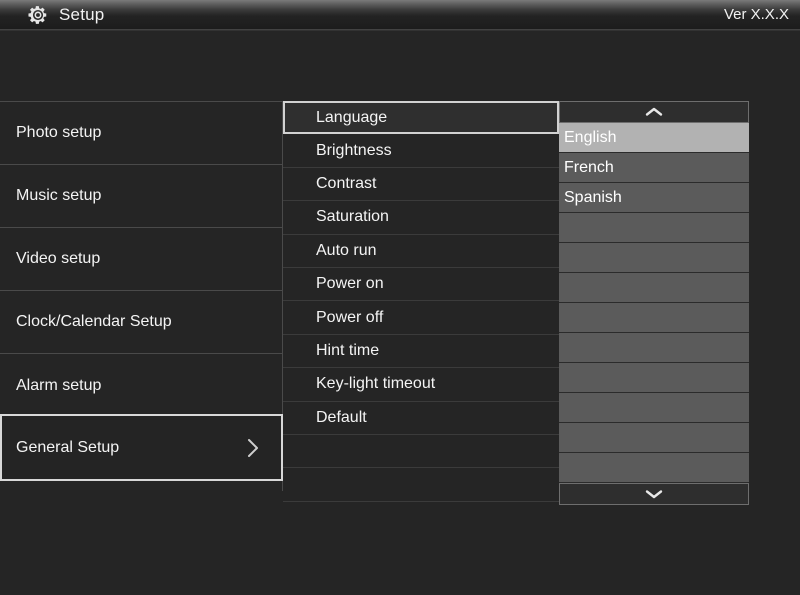 The width and height of the screenshot is (800, 595). I want to click on sidebar-item-clock-calendar-setup: Clock/Calendar Setup, so click(141, 322).